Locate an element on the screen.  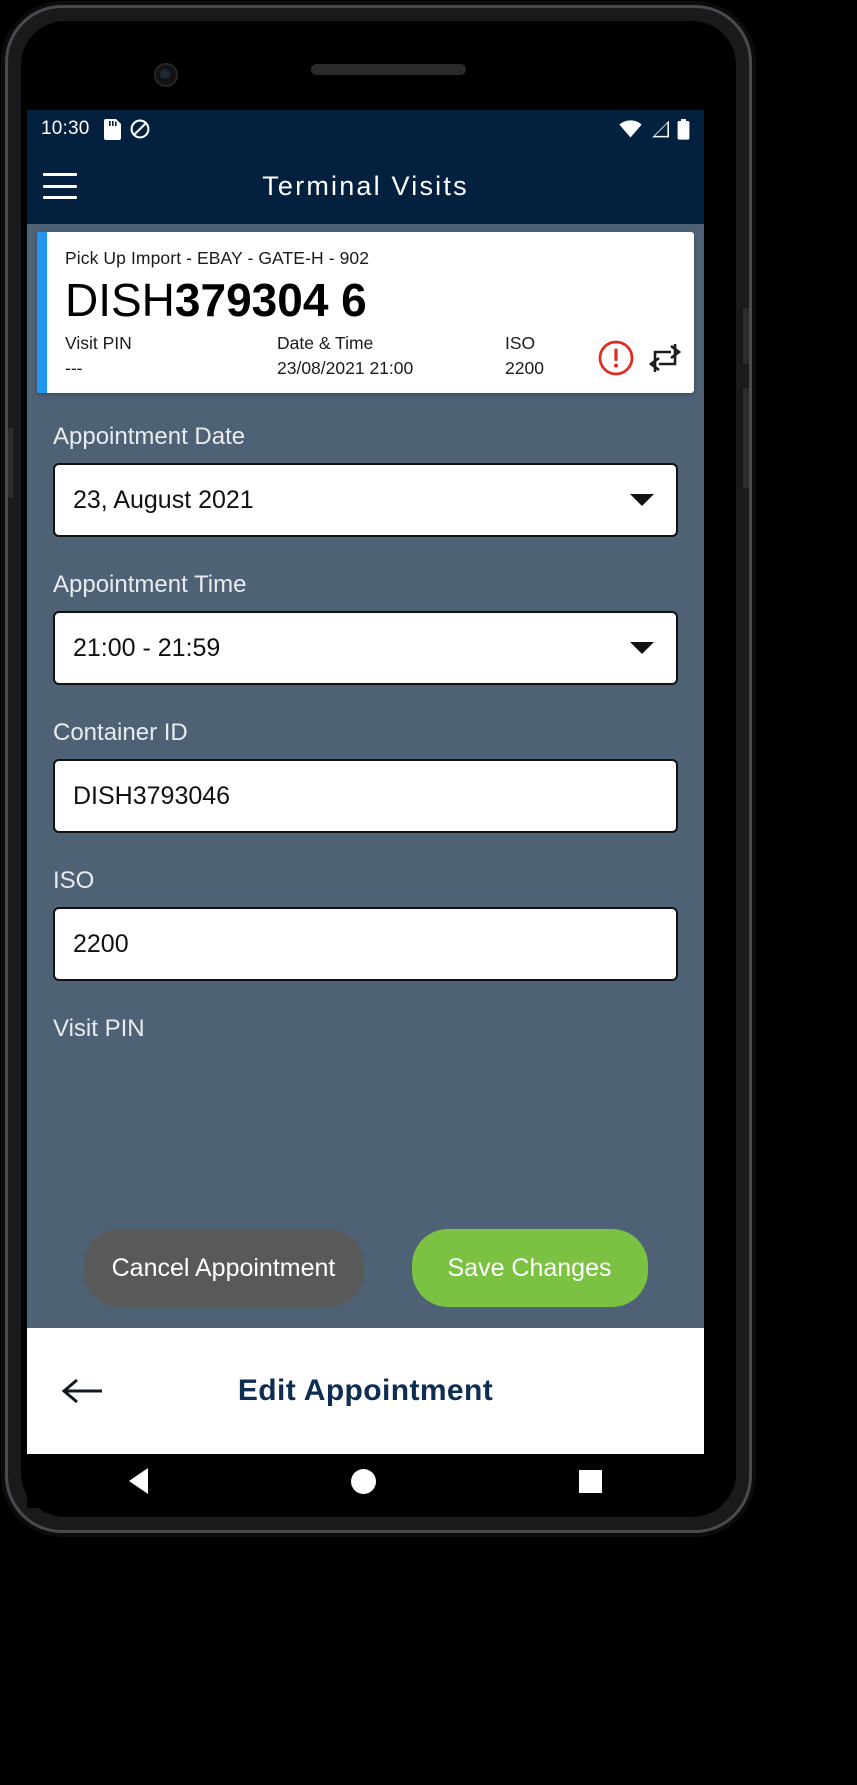
container-prefix: DISH is located at coordinates (120, 300).